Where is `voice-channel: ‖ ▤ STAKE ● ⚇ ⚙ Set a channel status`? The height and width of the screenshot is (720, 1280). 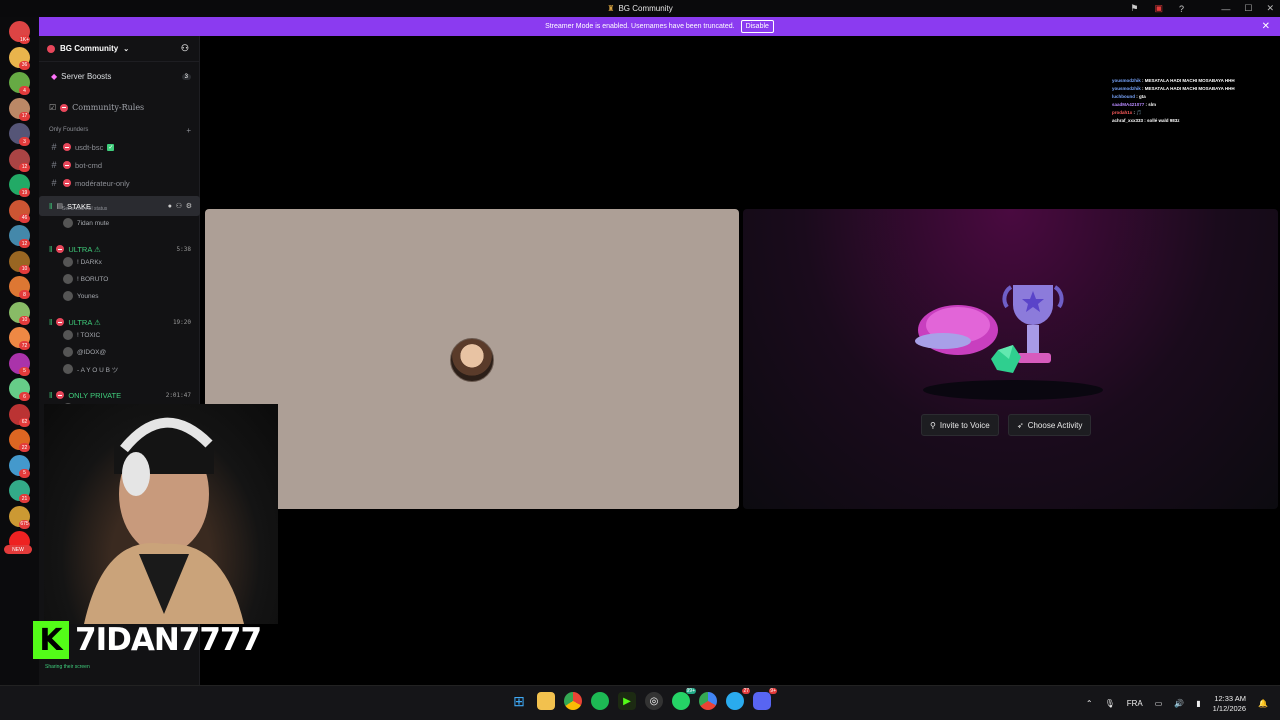 voice-channel: ‖ ▤ STAKE ● ⚇ ⚙ Set a channel status is located at coordinates (119, 206).